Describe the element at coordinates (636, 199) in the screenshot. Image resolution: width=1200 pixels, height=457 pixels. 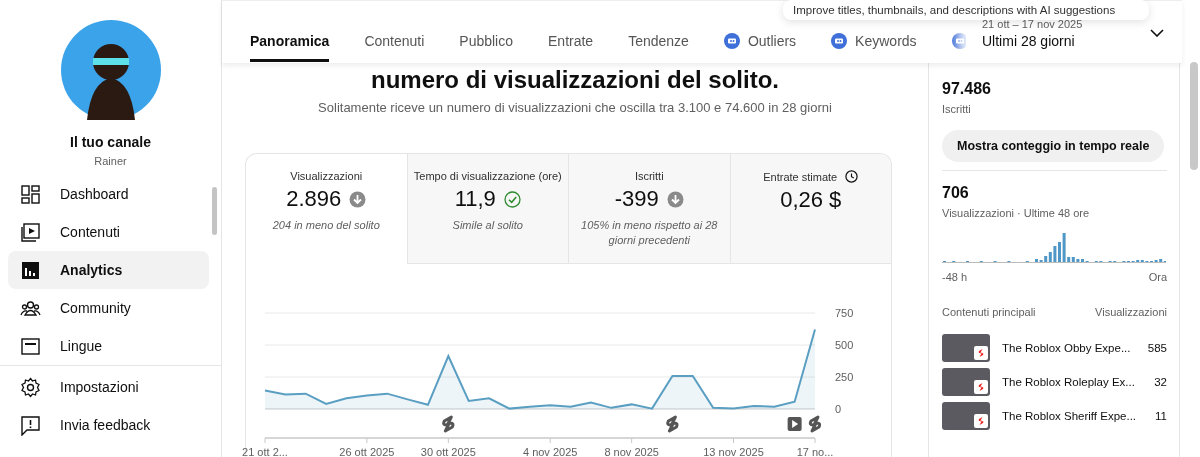
I see `metric-value: -399` at that location.